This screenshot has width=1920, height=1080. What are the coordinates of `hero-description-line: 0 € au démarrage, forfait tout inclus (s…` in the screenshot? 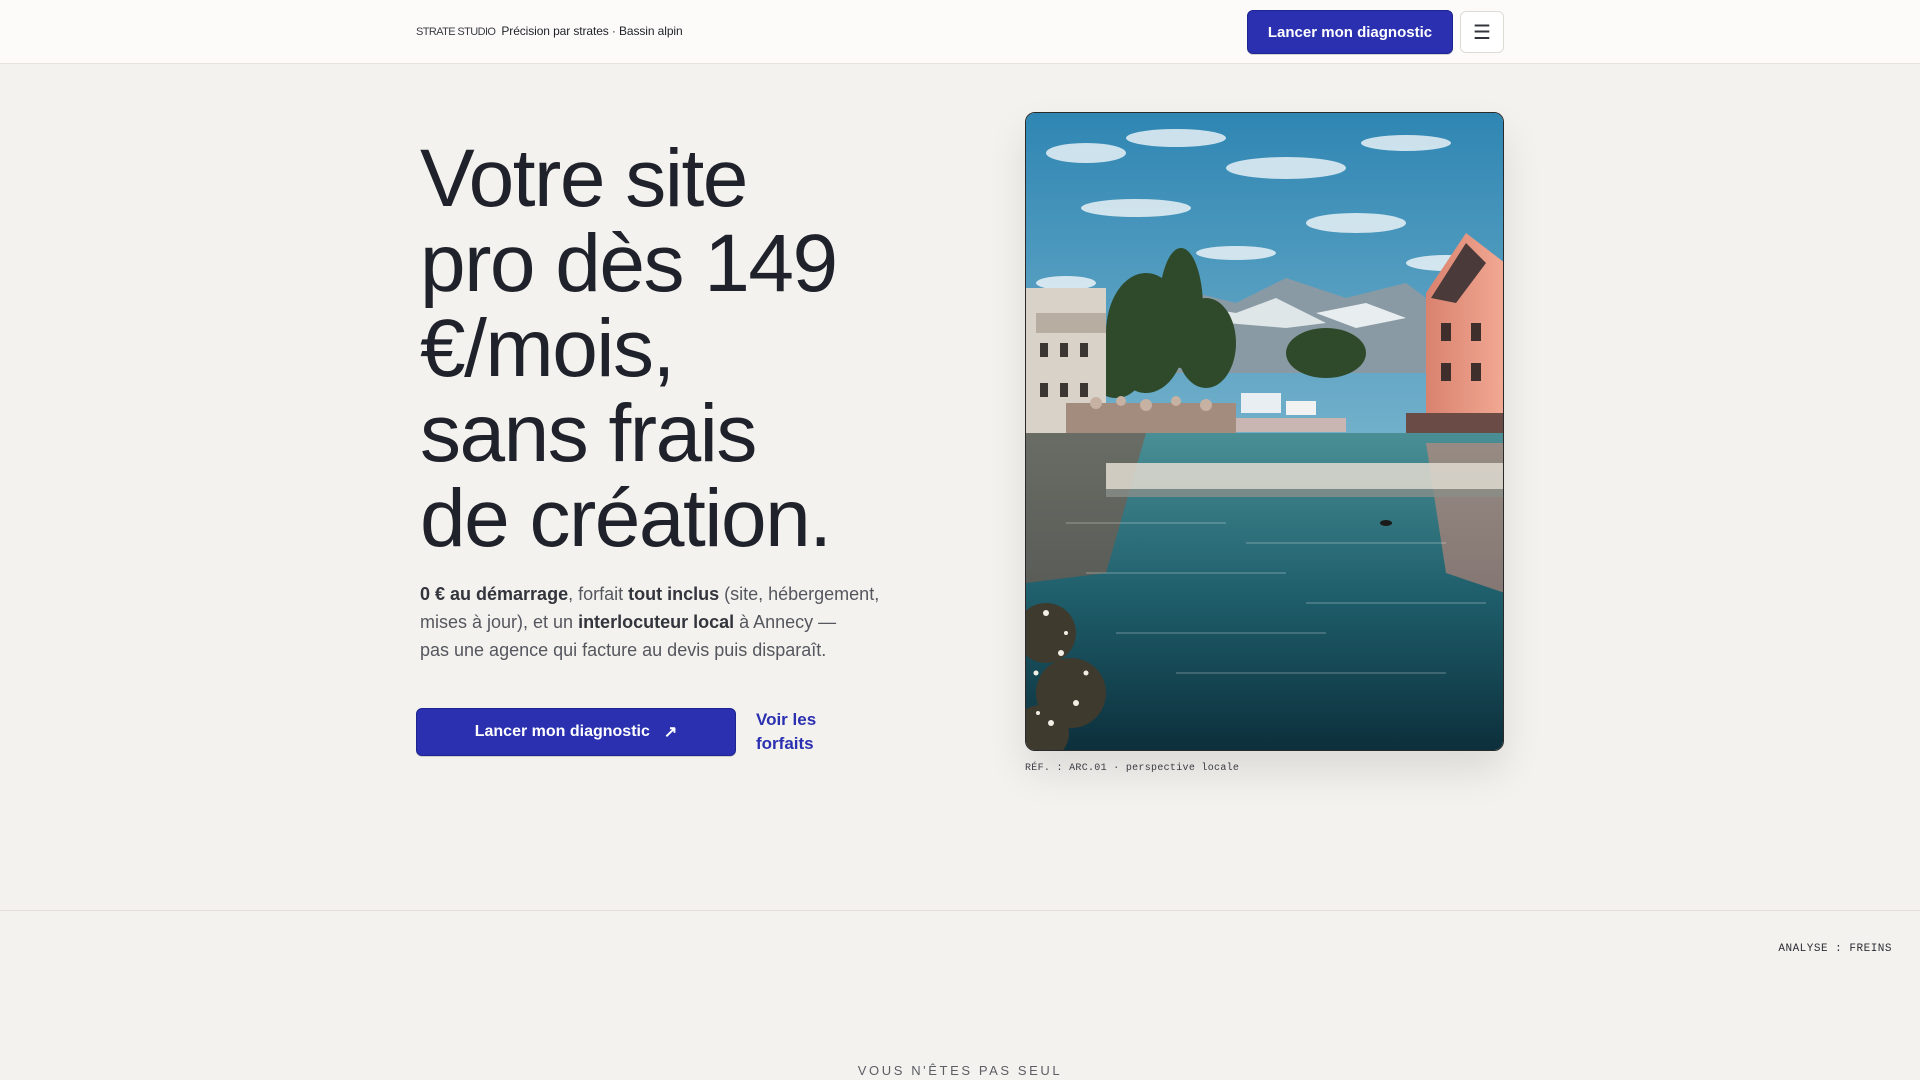 It's located at (650, 594).